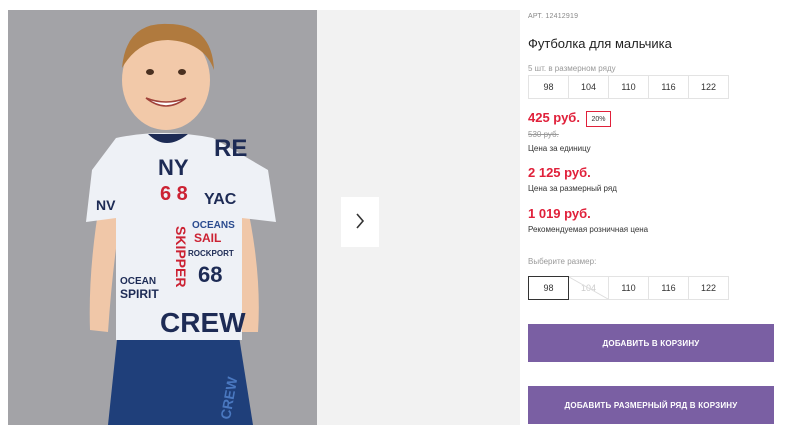 The width and height of the screenshot is (800, 425). Describe the element at coordinates (203, 322) in the screenshot. I see `svg-text: CREW` at that location.